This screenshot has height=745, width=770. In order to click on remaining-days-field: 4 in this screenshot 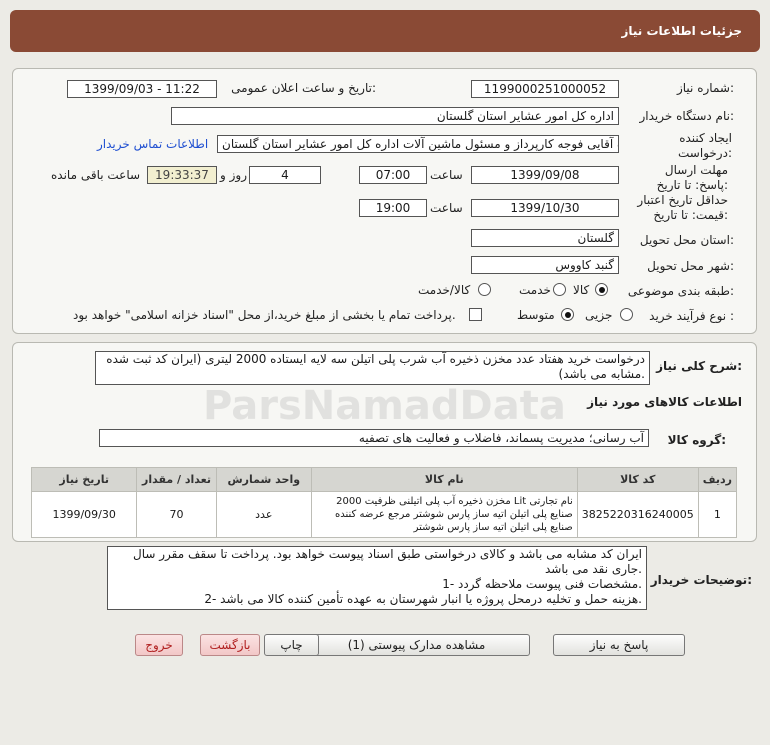, I will do `click(285, 175)`.